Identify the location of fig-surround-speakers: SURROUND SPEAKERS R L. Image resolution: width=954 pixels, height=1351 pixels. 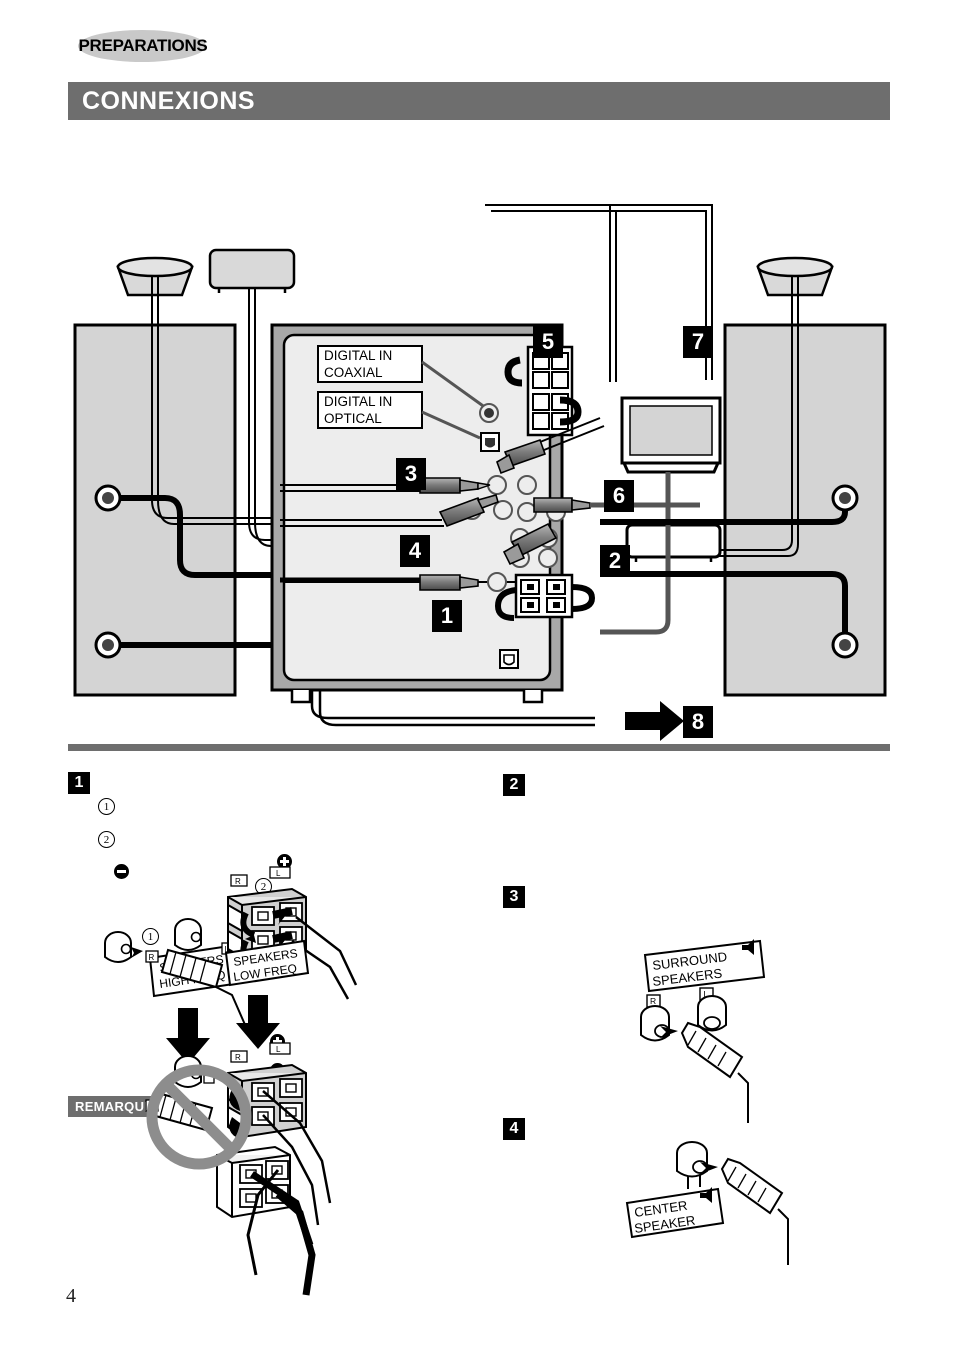
(703, 1031).